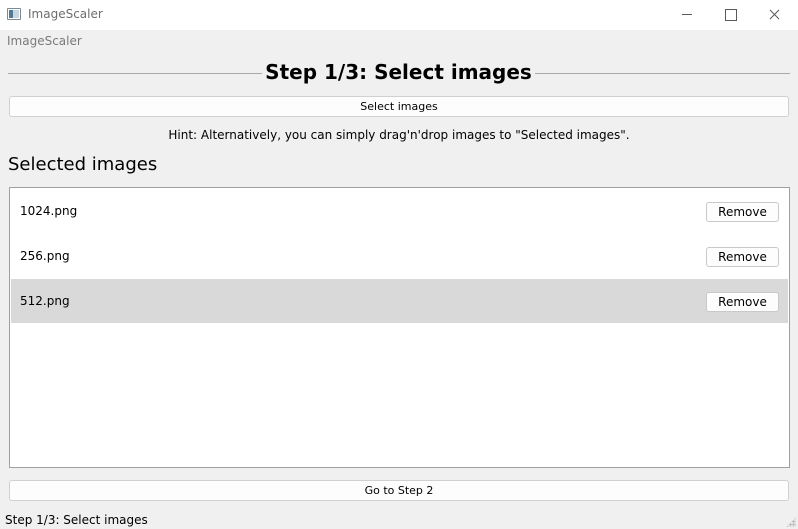 The width and height of the screenshot is (798, 529). I want to click on file-name: 512.png, so click(45, 301).